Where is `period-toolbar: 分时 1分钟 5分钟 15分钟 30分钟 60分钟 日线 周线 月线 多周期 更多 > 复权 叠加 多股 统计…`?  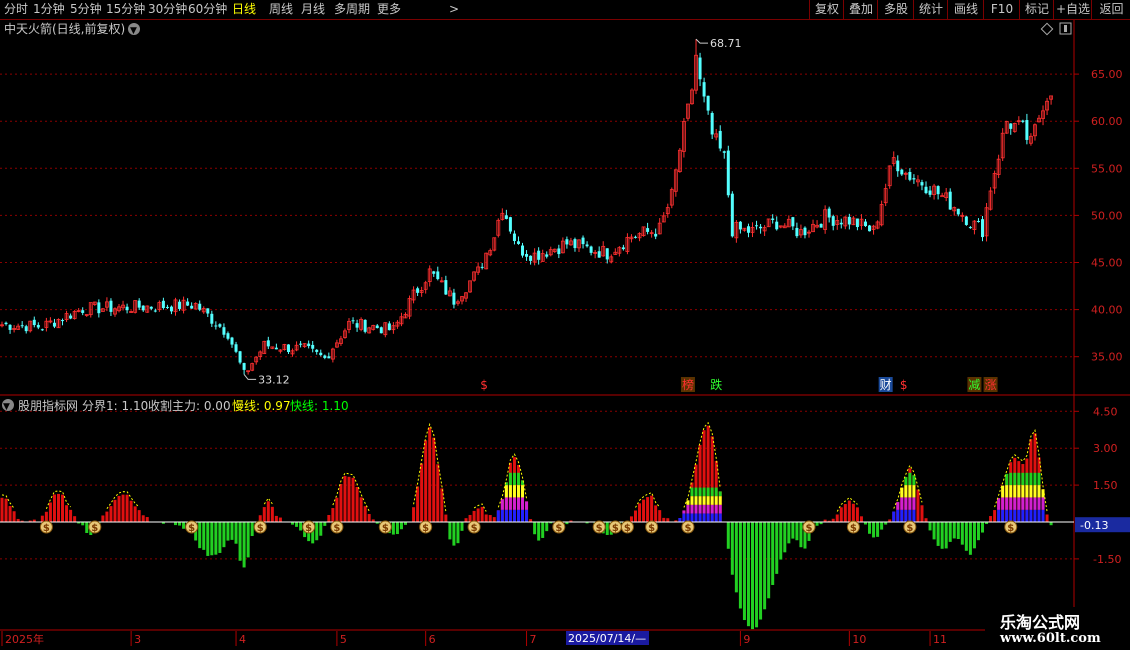
period-toolbar: 分时 1分钟 5分钟 15分钟 30分钟 60分钟 日线 周线 月线 多周期 更多 > 复权 叠加 多股 统计… is located at coordinates (565, 10).